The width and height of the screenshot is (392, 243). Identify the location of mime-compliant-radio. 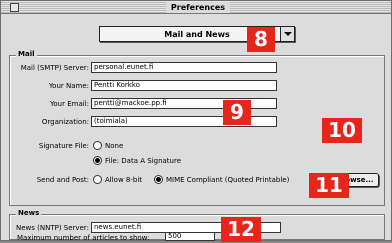
(158, 179).